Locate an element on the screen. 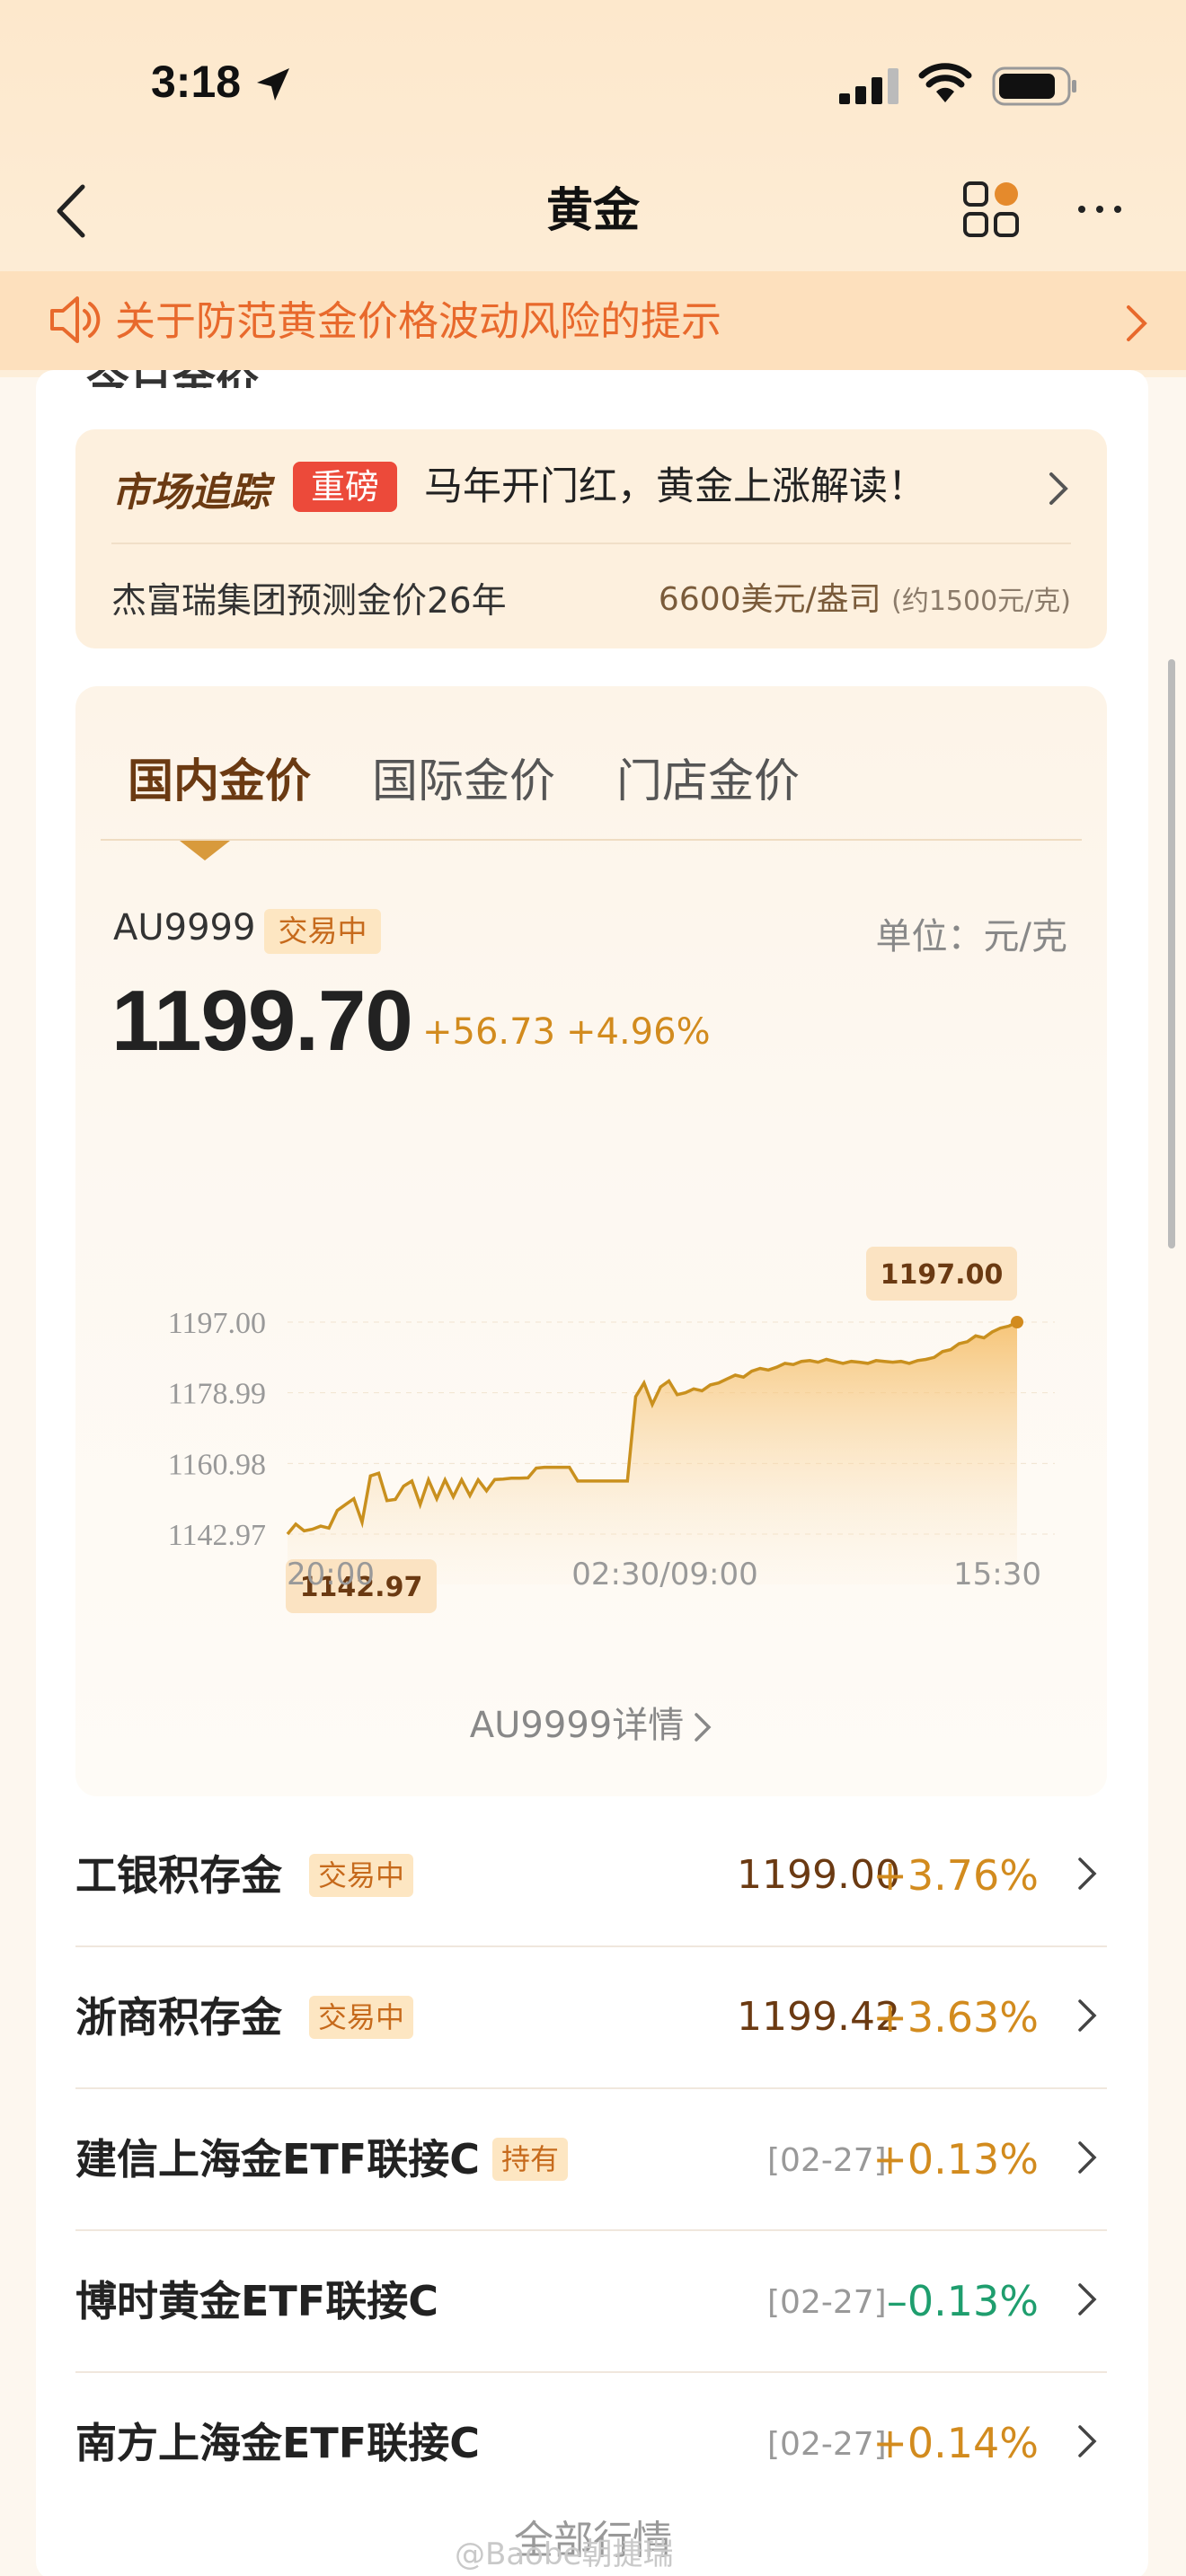 The height and width of the screenshot is (2576, 1186). status-bar: 3:18 is located at coordinates (593, 85).